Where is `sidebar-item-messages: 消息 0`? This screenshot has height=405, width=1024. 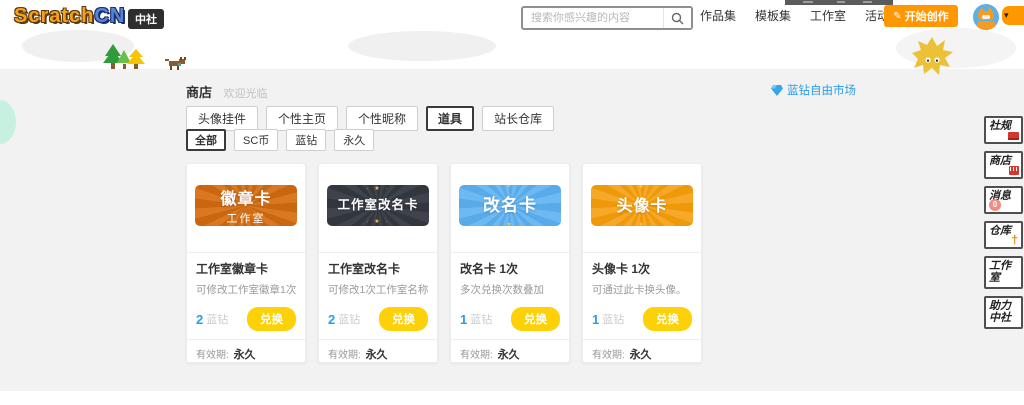 sidebar-item-messages: 消息 0 is located at coordinates (1003, 200).